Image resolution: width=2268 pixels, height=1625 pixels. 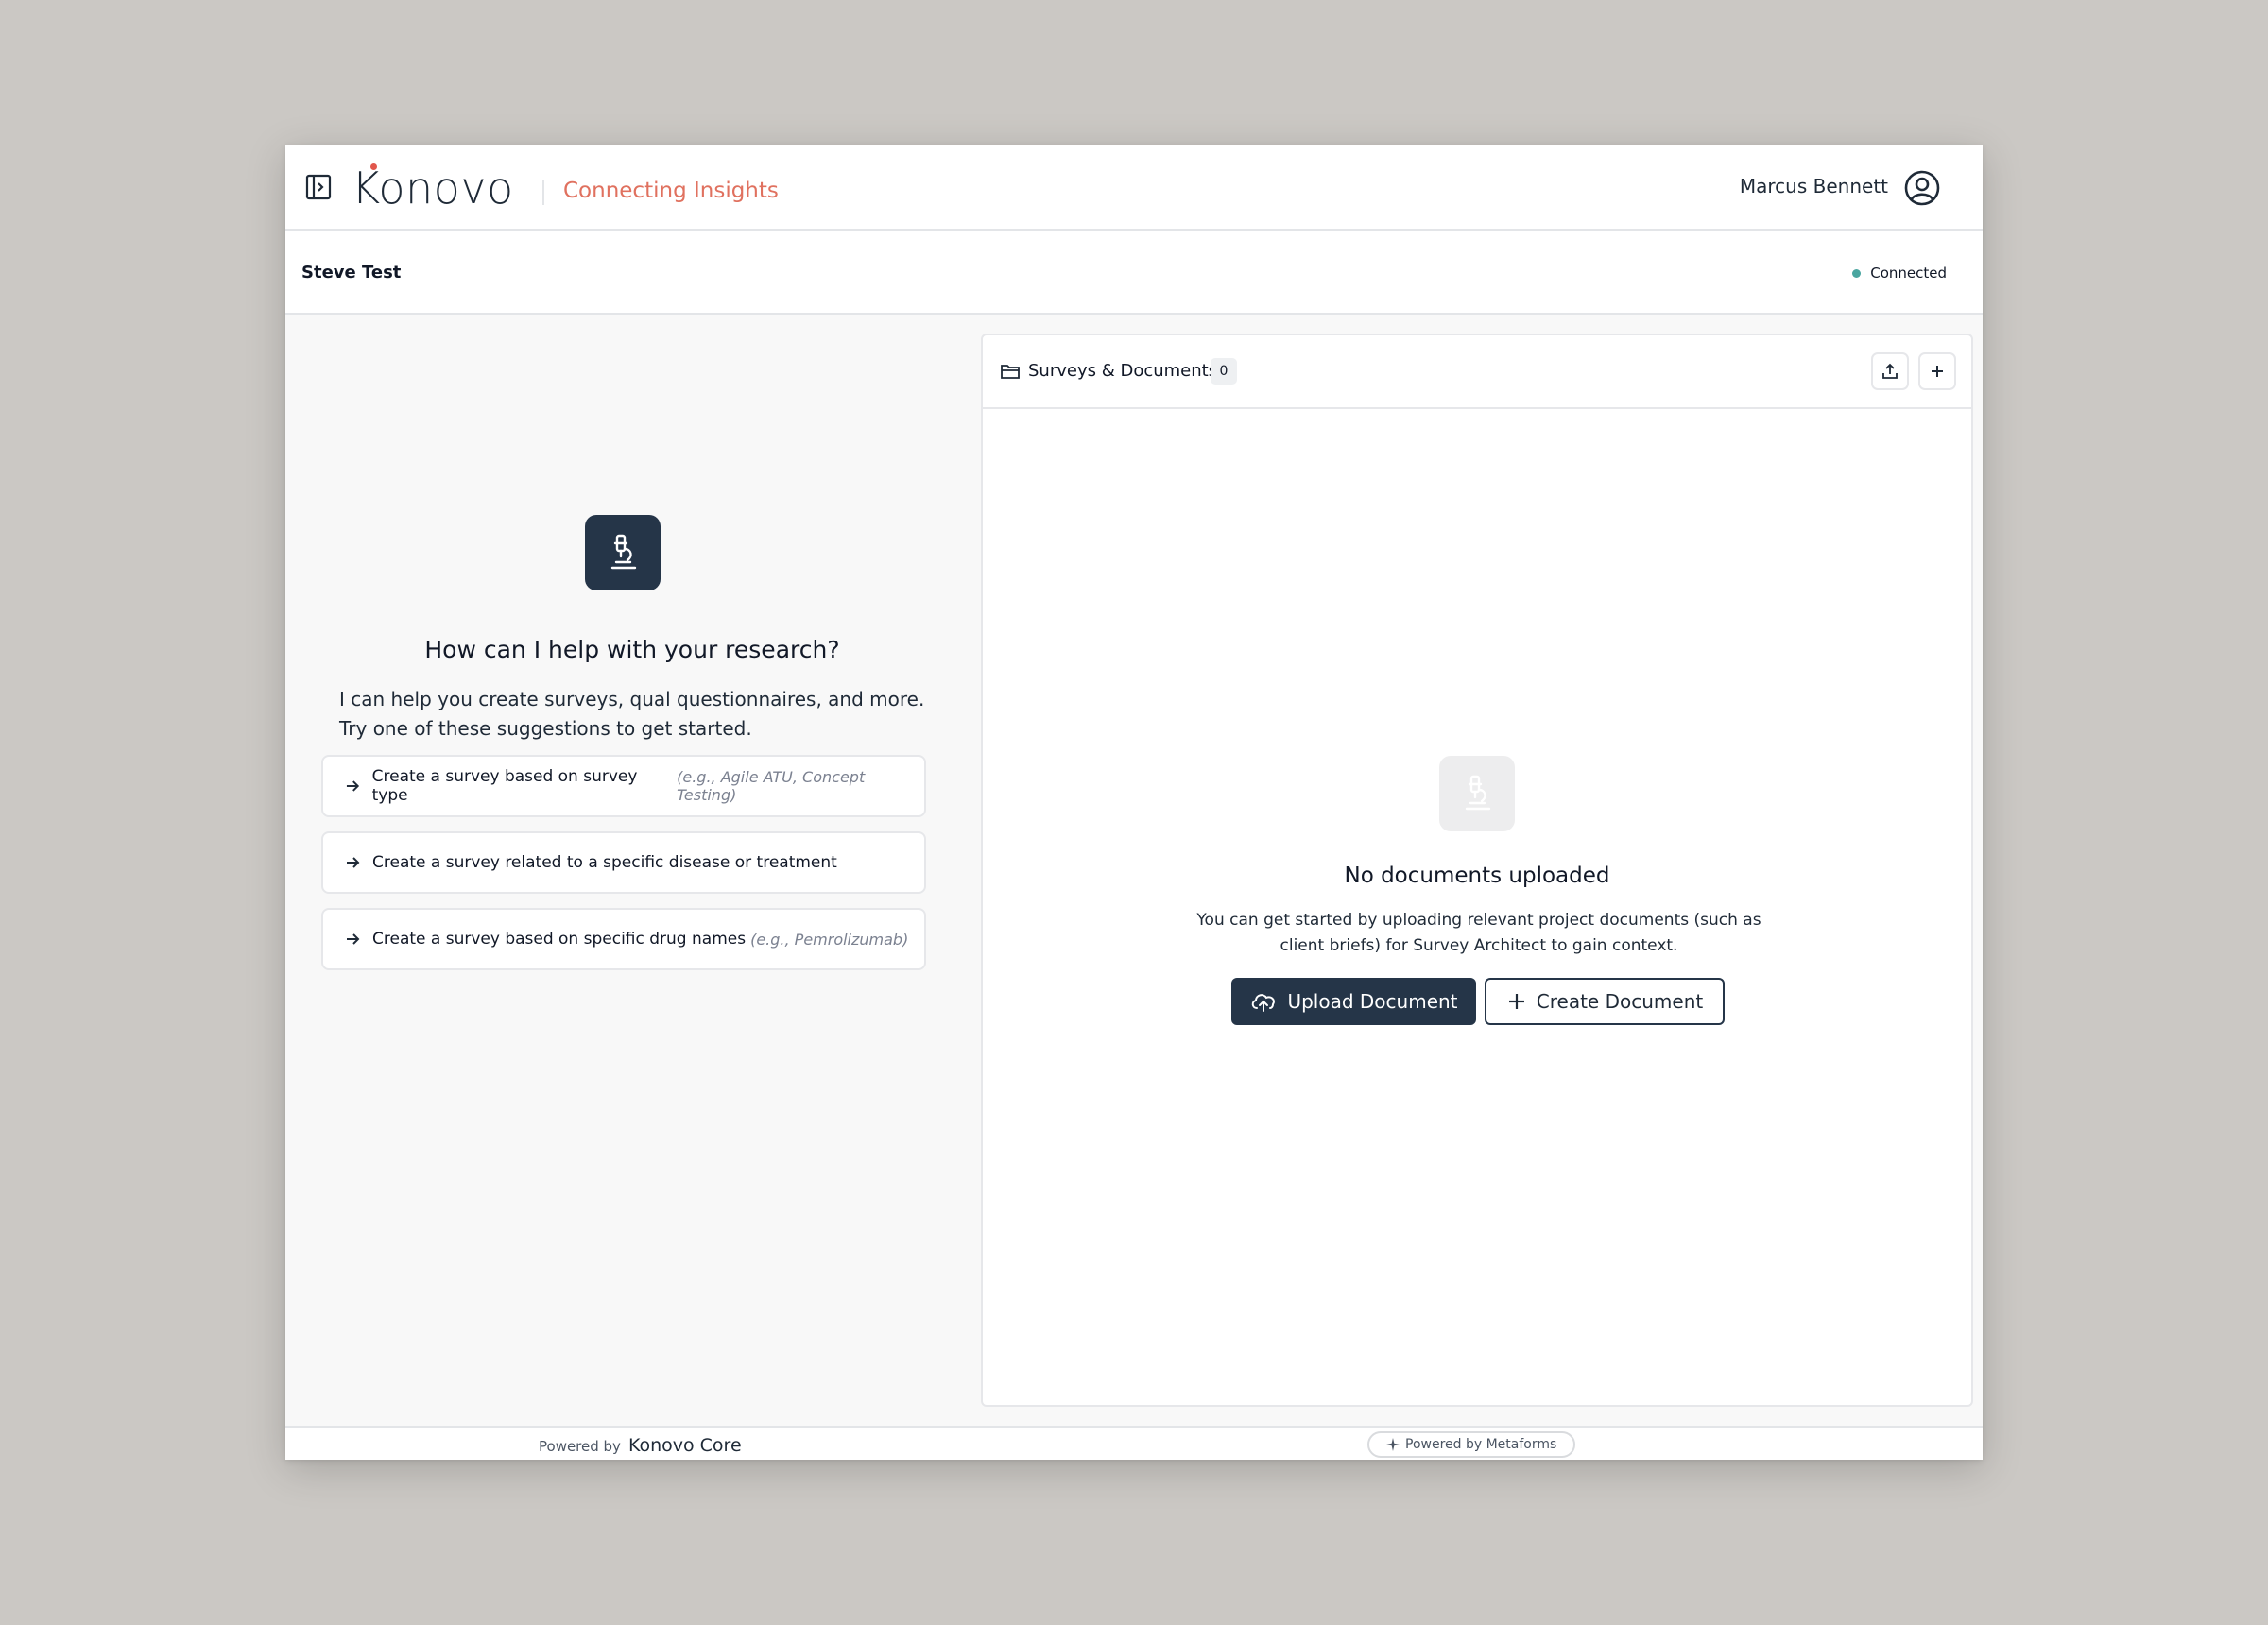 I want to click on powered-by-label: Powered by, so click(x=580, y=1447).